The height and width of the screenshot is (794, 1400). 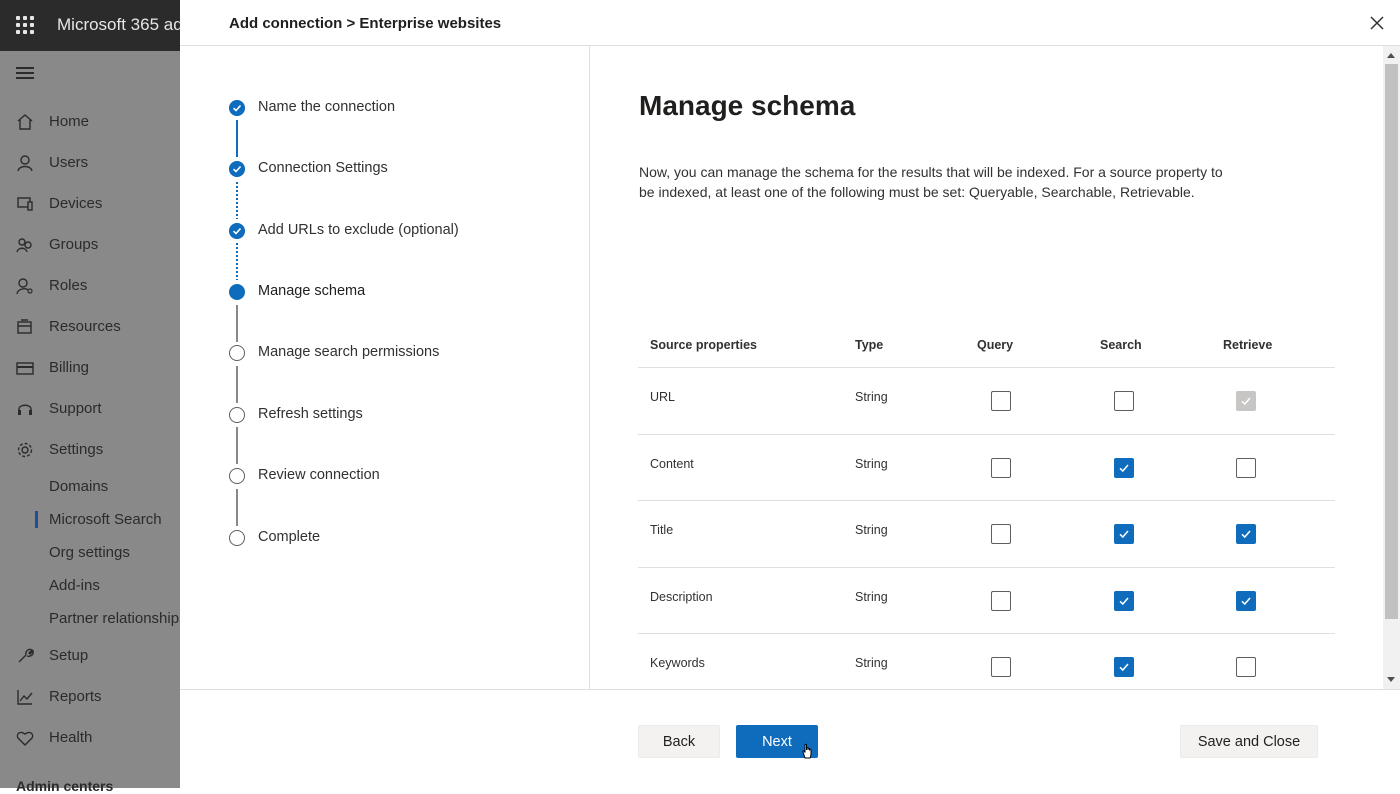 What do you see at coordinates (1377, 23) in the screenshot?
I see `close-icon` at bounding box center [1377, 23].